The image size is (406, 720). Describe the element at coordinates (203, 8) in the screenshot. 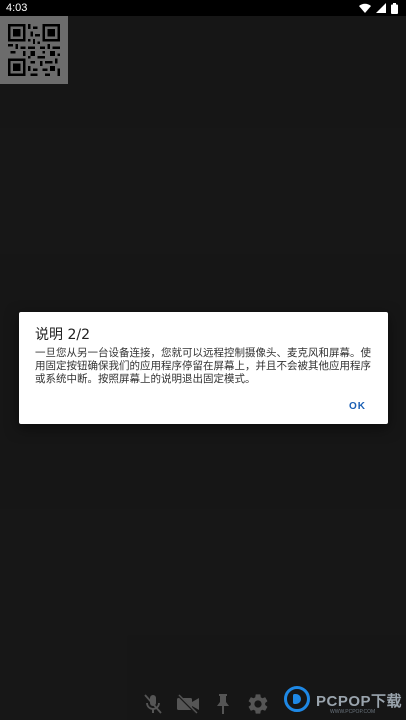

I see `status-bar: 4:03` at that location.